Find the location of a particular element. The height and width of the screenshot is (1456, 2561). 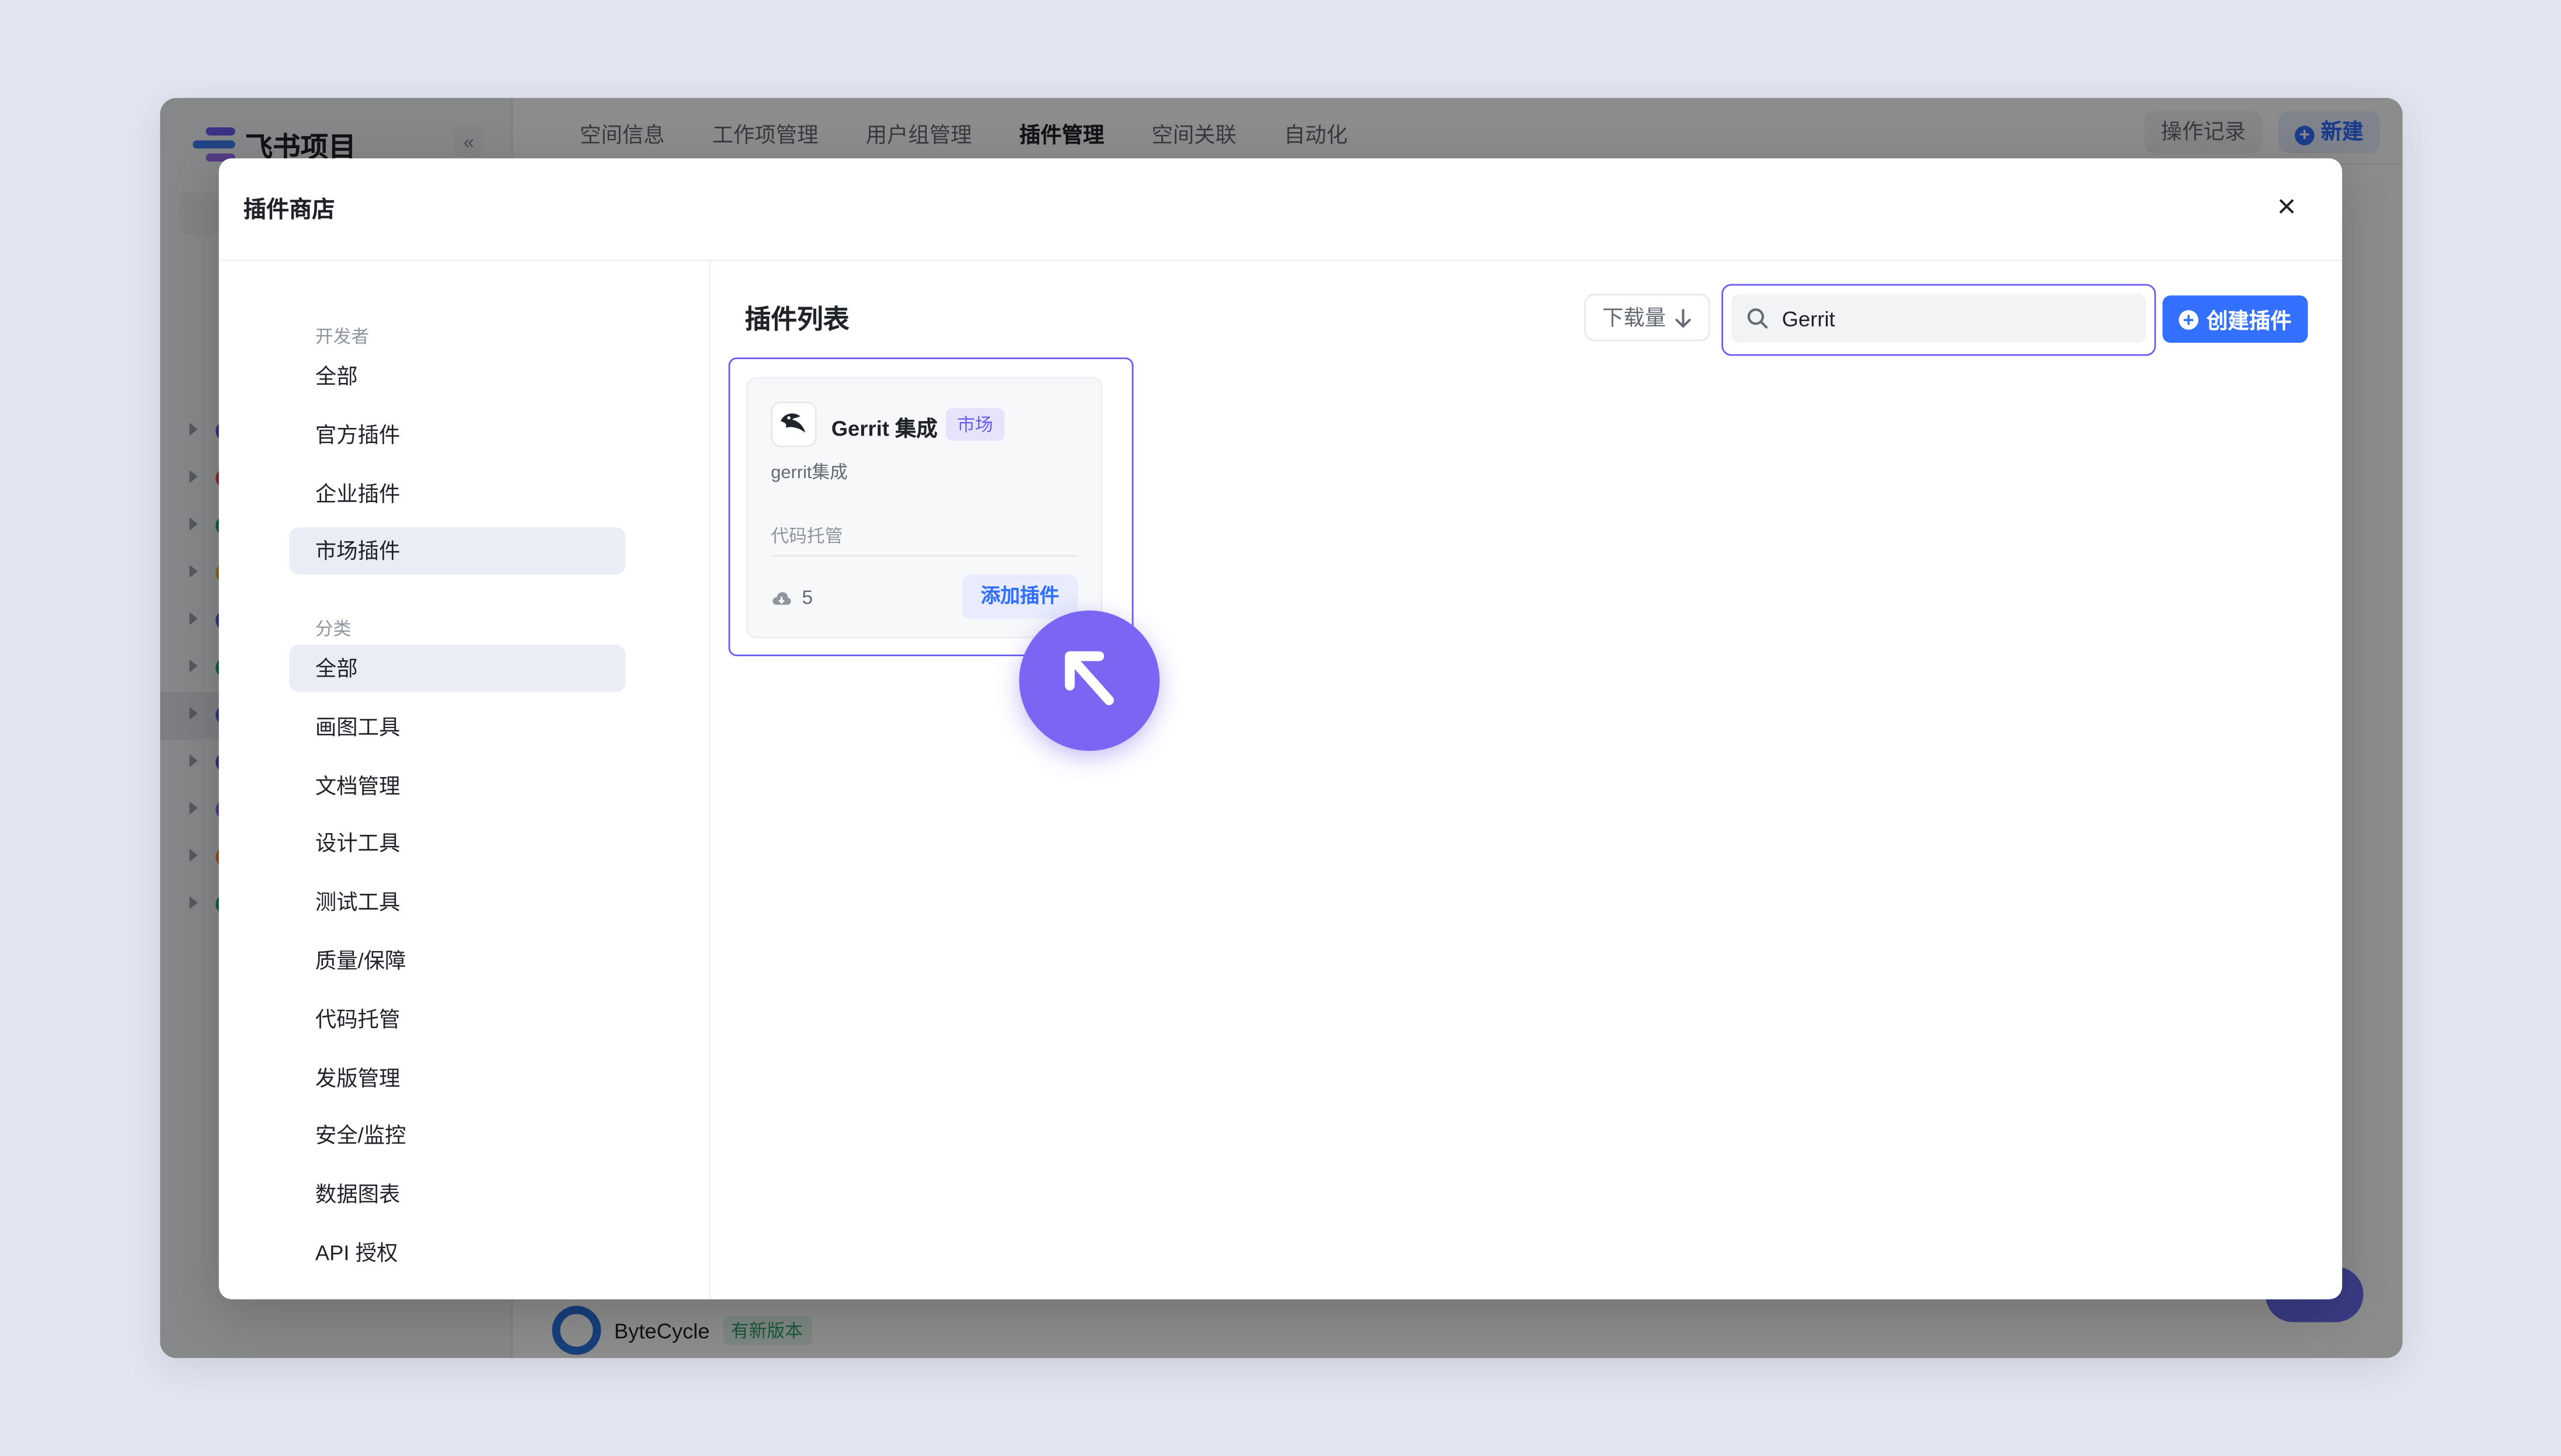

category-filter-item-1: 画图工具 is located at coordinates (457, 727).